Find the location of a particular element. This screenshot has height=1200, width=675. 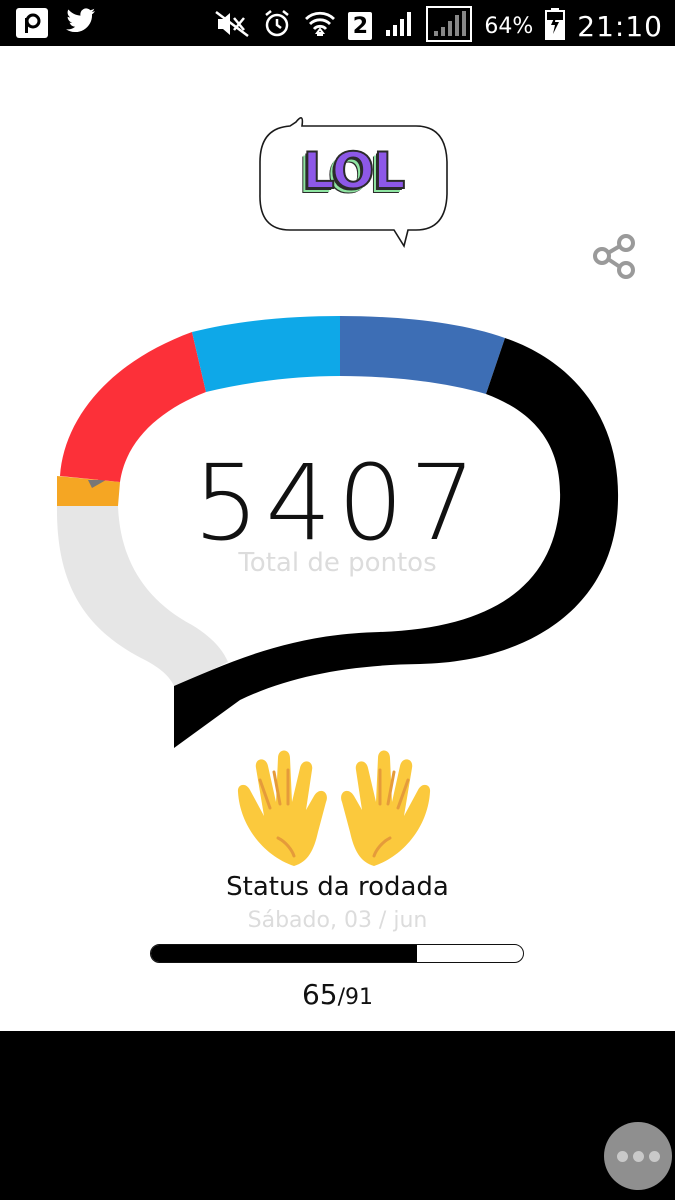

sim-2-icon: 2 is located at coordinates (360, 26).